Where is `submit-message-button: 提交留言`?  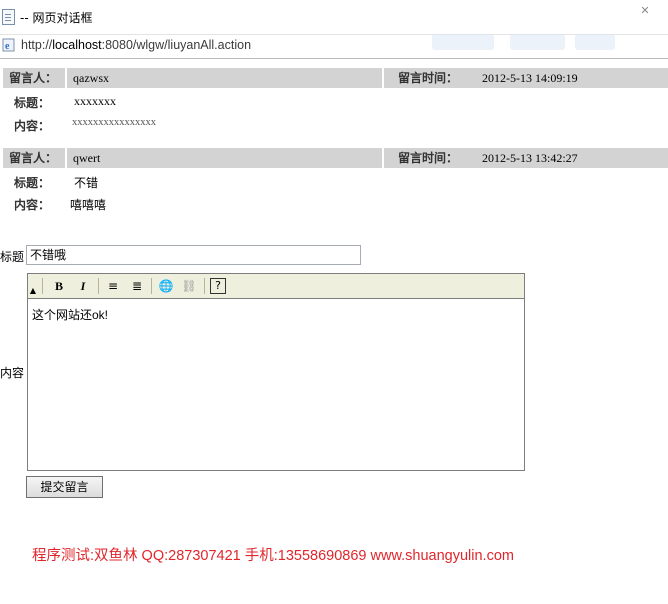 submit-message-button: 提交留言 is located at coordinates (64, 487).